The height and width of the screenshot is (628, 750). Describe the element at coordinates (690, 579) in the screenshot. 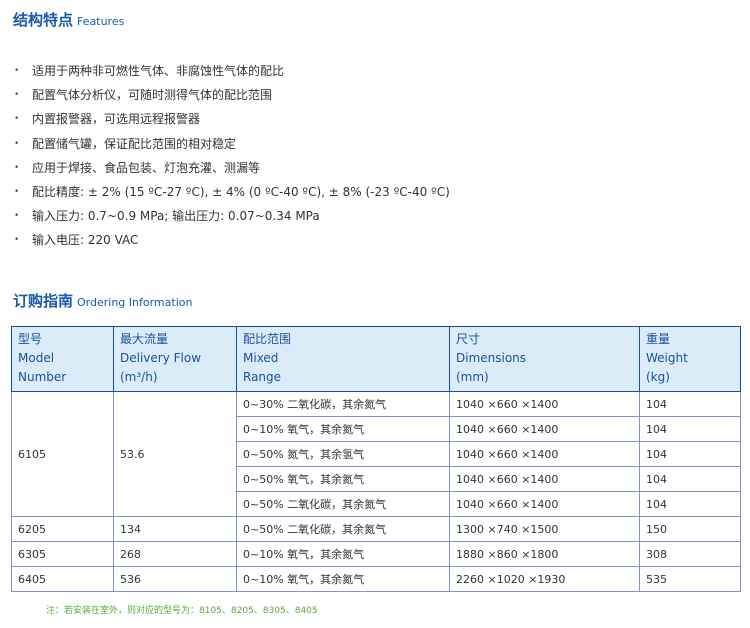

I see `cell-weight: 535` at that location.